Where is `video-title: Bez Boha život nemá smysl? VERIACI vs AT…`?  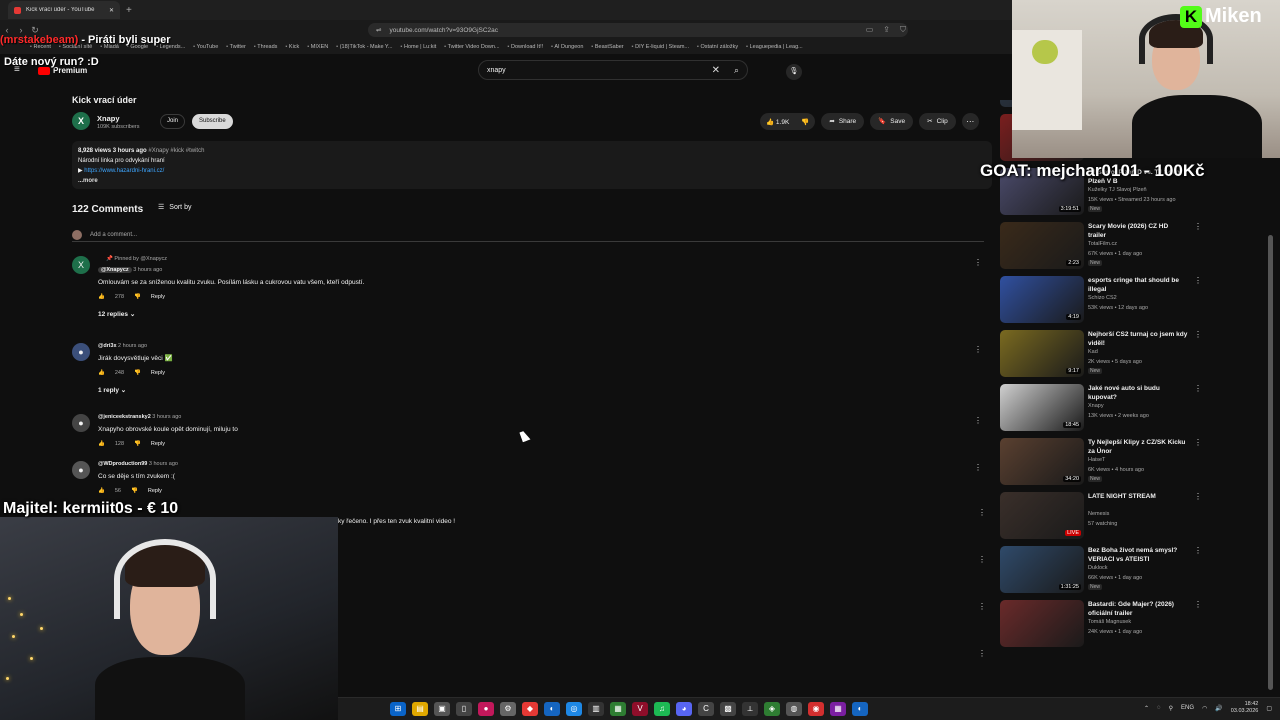
video-title: Bez Boha život nemá smysl? VERIACI vs AT… is located at coordinates (1138, 555).